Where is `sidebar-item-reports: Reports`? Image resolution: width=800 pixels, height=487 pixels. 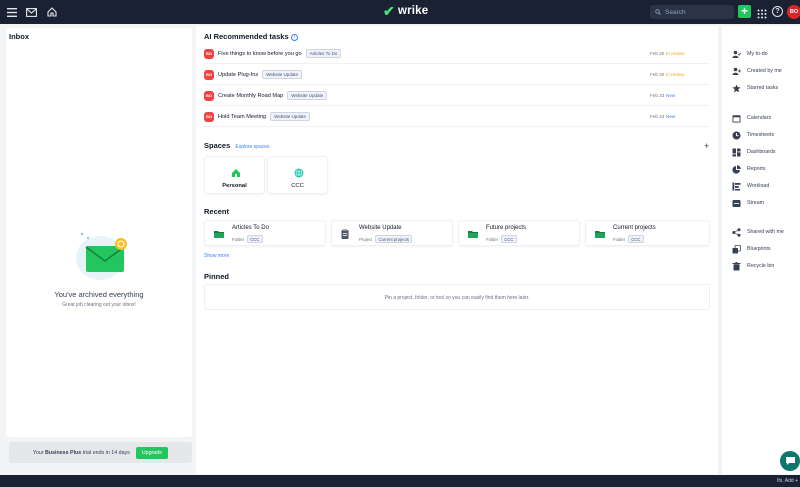
sidebar-item-reports: Reports is located at coordinates (749, 169).